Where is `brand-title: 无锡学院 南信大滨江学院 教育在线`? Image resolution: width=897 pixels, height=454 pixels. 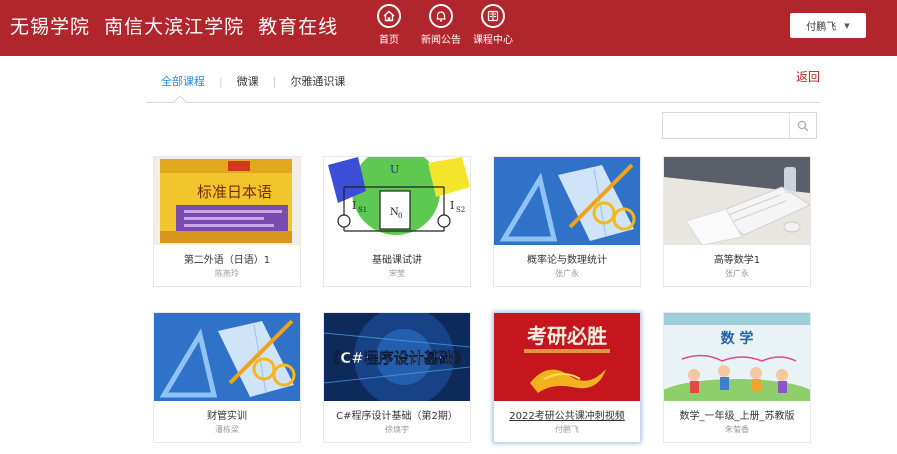 brand-title: 无锡学院 南信大滨江学院 教育在线 is located at coordinates (174, 27).